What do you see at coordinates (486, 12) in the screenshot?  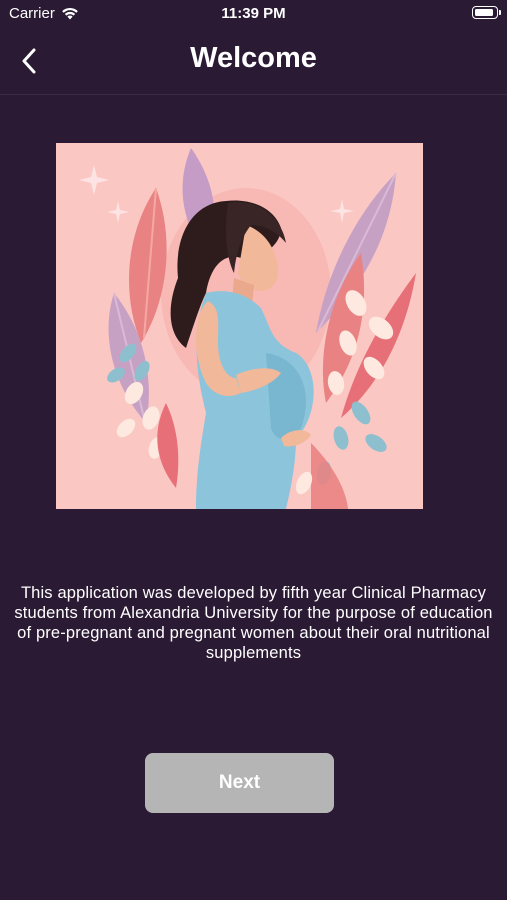 I see `battery-icon` at bounding box center [486, 12].